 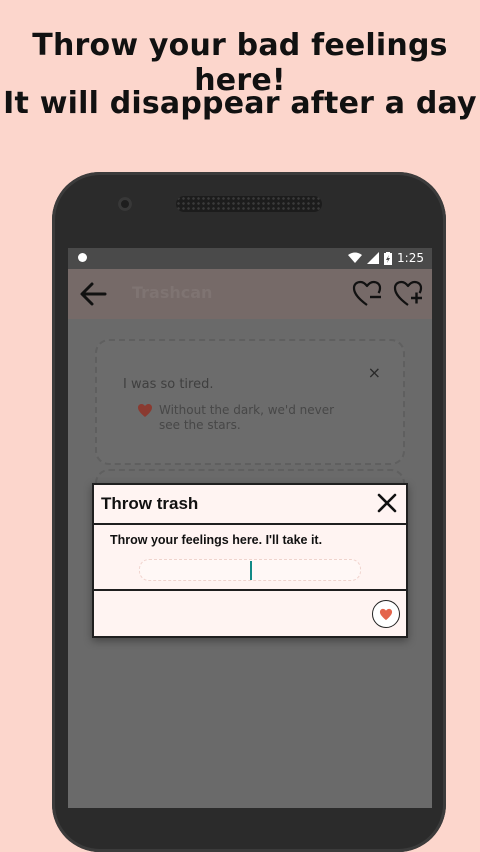 I want to click on wifi-icon, so click(x=355, y=257).